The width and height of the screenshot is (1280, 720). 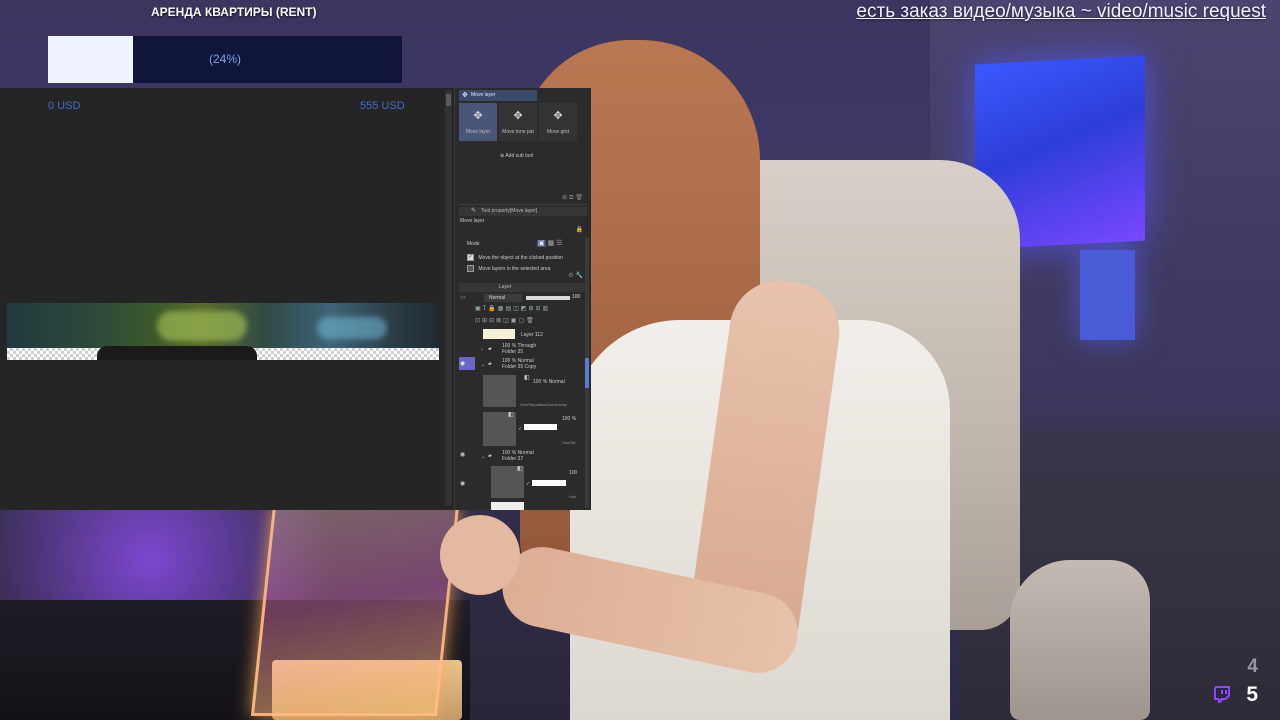 What do you see at coordinates (549, 382) in the screenshot?
I see `layer-name: 100 % Normal` at bounding box center [549, 382].